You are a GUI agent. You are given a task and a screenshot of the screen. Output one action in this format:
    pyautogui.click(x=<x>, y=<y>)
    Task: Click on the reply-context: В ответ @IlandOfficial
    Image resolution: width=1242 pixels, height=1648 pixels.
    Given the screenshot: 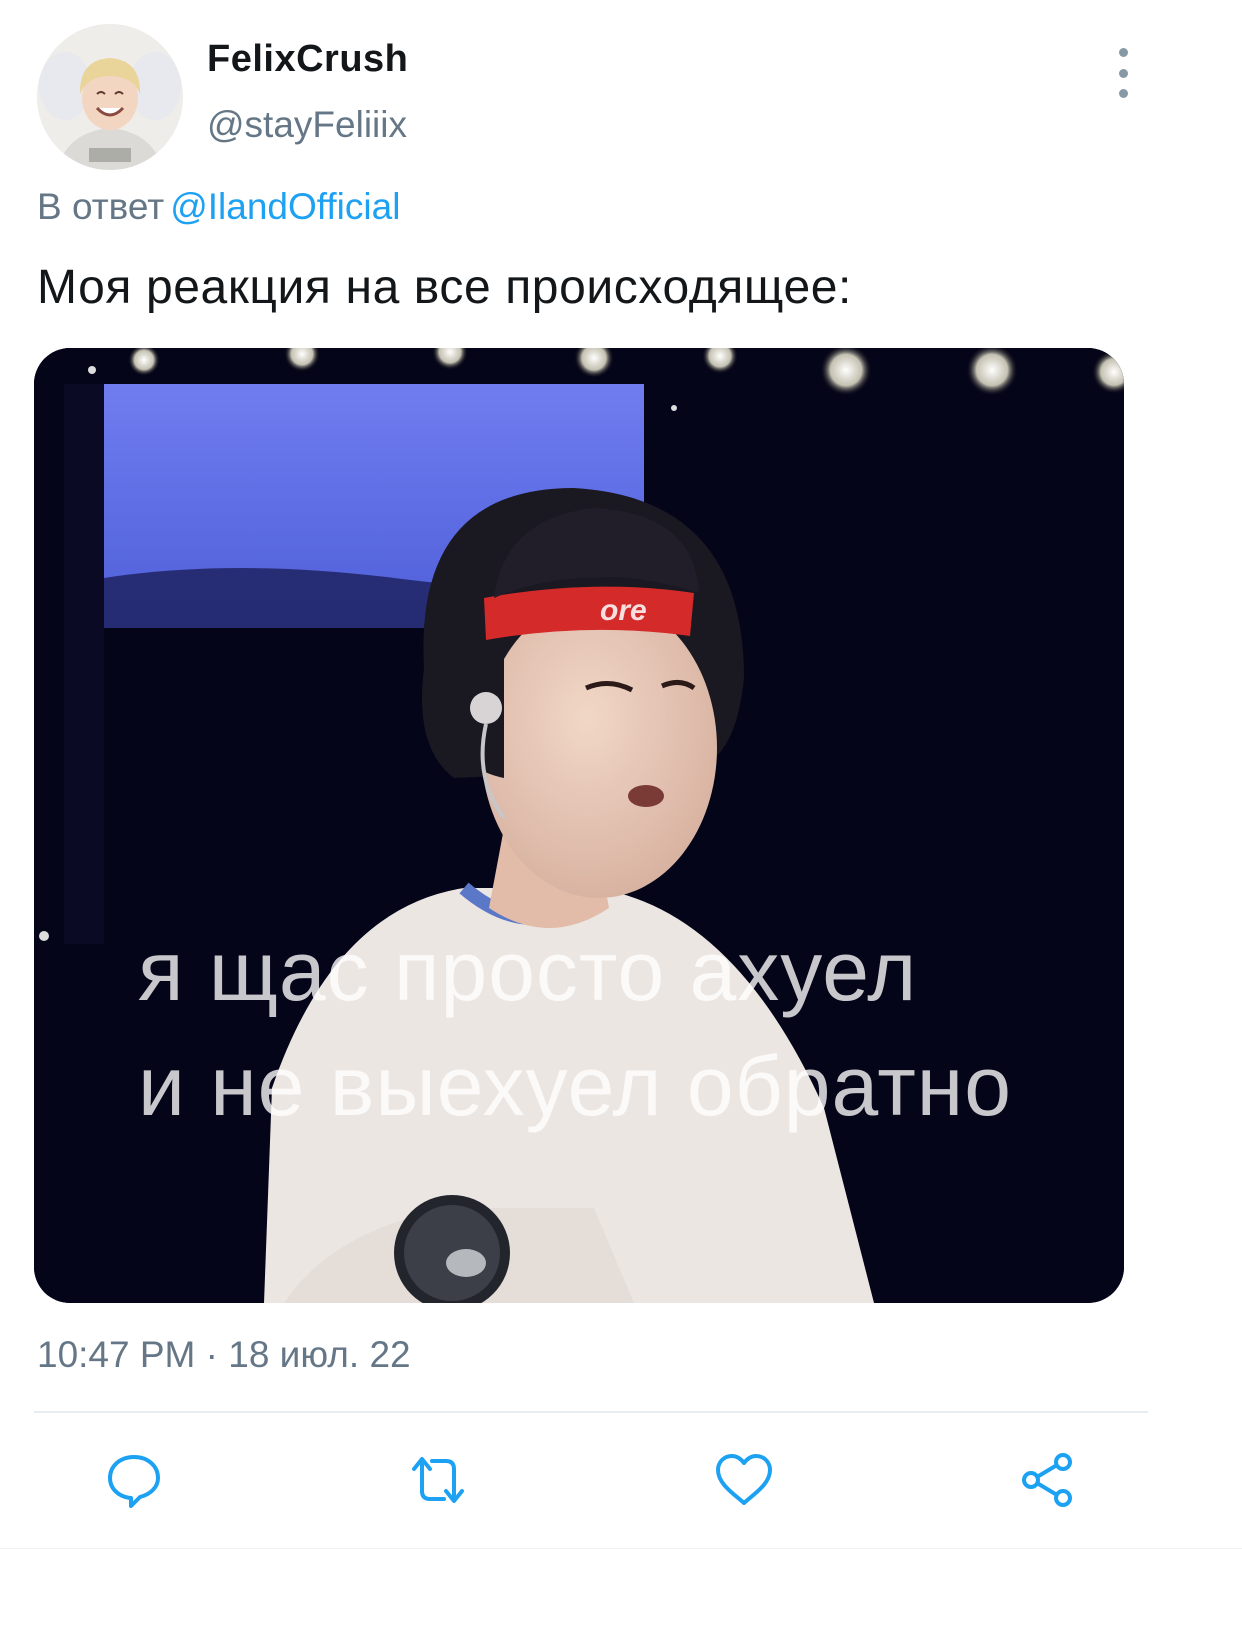 What is the action you would take?
    pyautogui.click(x=218, y=207)
    